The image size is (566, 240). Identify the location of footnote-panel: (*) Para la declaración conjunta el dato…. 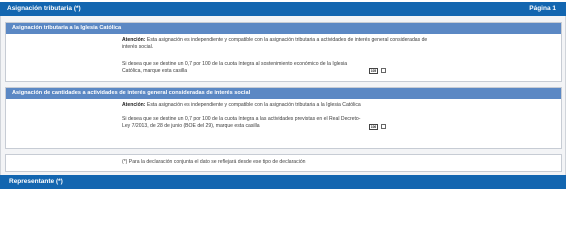
(283, 163).